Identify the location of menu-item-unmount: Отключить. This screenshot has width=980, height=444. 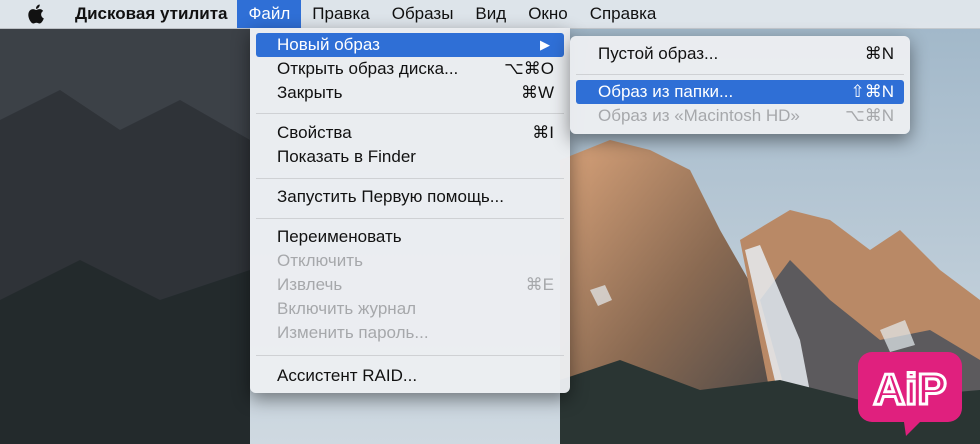
(410, 261).